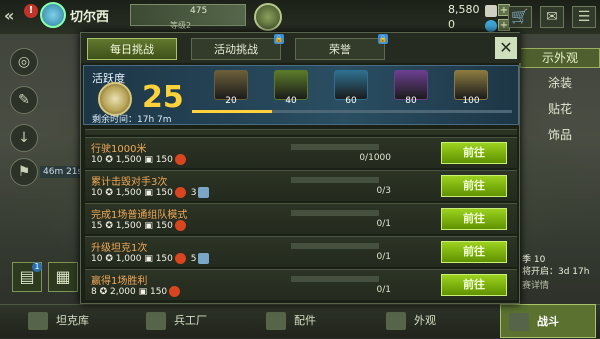 The height and width of the screenshot is (339, 600). What do you see at coordinates (351, 101) in the screenshot?
I see `chest-threshold-label: 60` at bounding box center [351, 101].